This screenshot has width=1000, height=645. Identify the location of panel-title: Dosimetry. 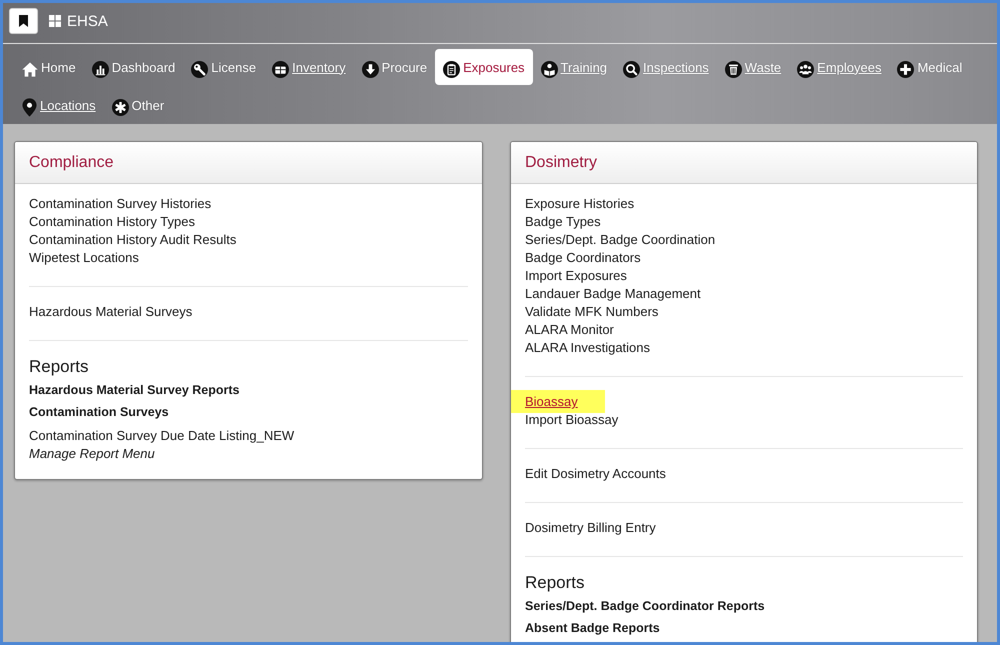
(561, 163).